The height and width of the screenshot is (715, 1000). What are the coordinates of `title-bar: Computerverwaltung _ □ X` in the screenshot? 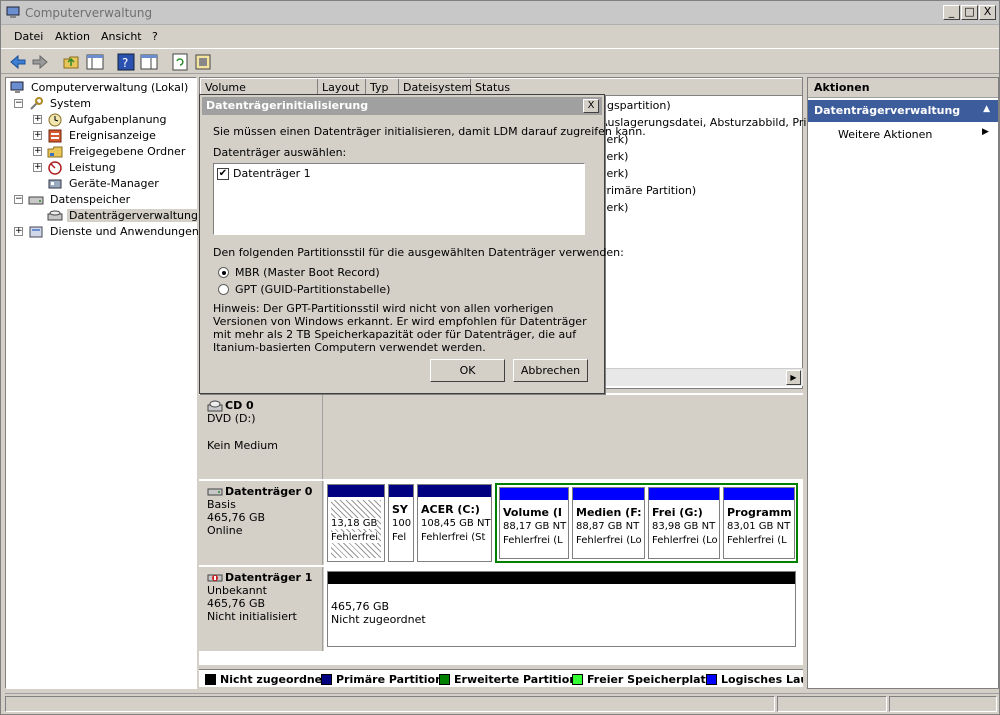 It's located at (500, 13).